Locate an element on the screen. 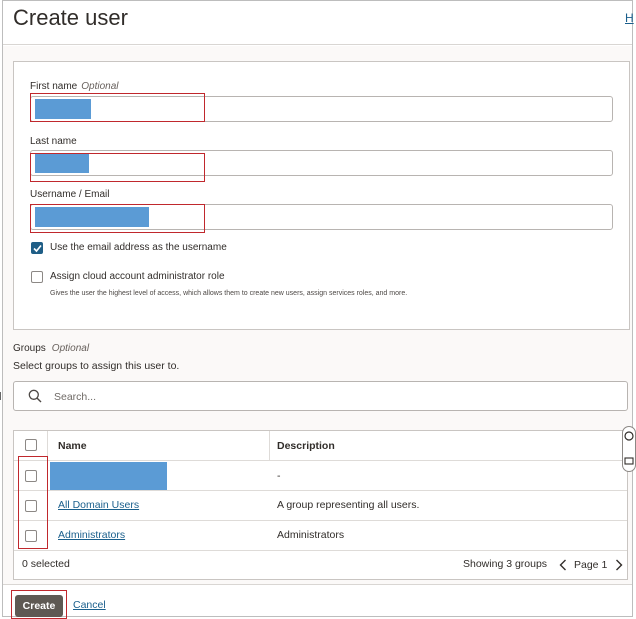 The image size is (636, 619). chevron-right-icon is located at coordinates (619, 565).